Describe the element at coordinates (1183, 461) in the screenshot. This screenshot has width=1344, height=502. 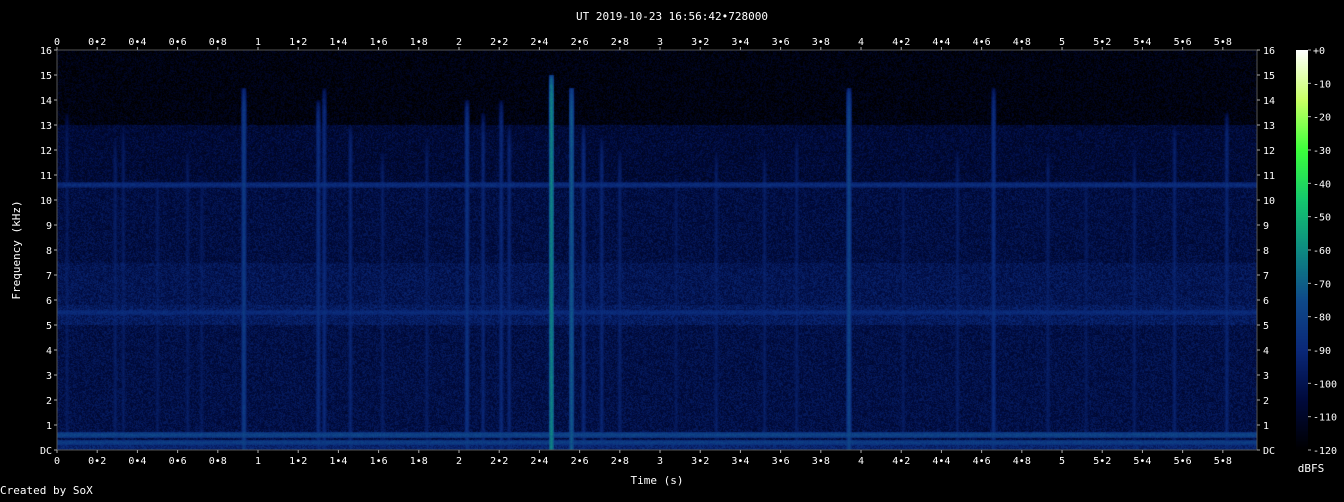
I see `x-tick-bottom-label: 5•6` at that location.